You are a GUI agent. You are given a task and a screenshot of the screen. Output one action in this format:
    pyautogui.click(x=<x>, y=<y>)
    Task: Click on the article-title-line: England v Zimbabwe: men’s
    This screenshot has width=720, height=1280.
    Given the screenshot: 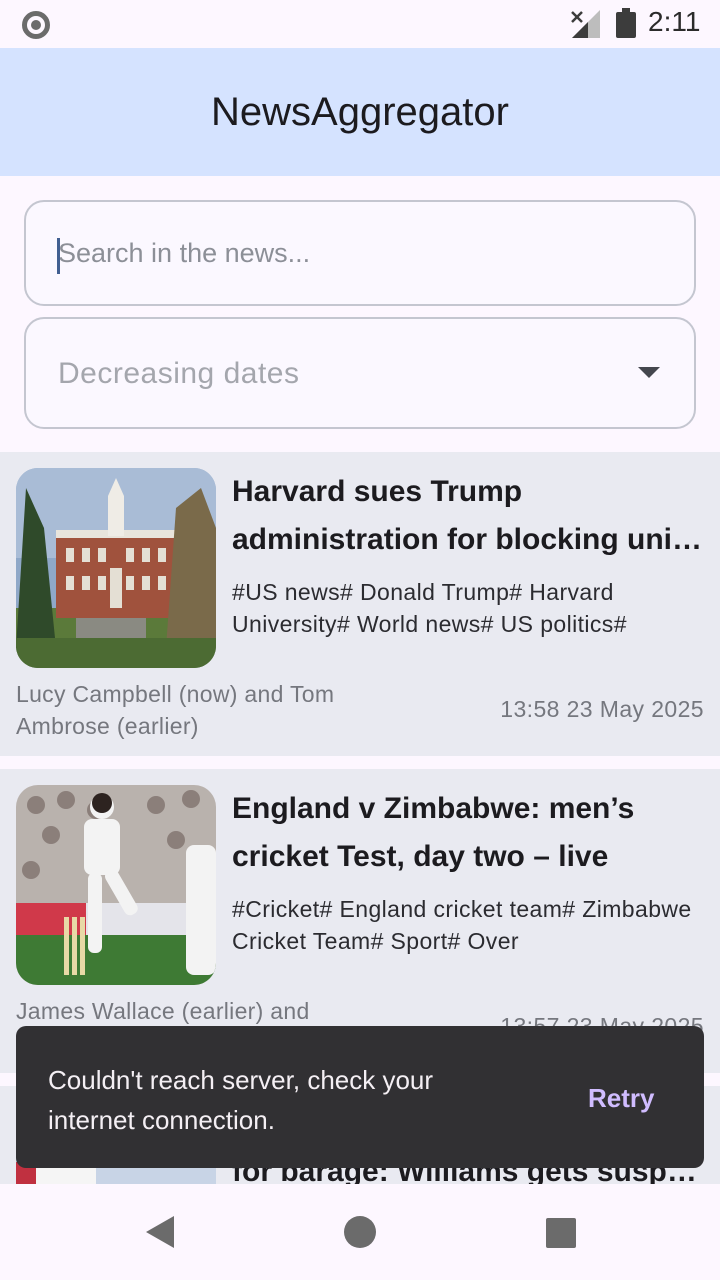 What is the action you would take?
    pyautogui.click(x=433, y=808)
    